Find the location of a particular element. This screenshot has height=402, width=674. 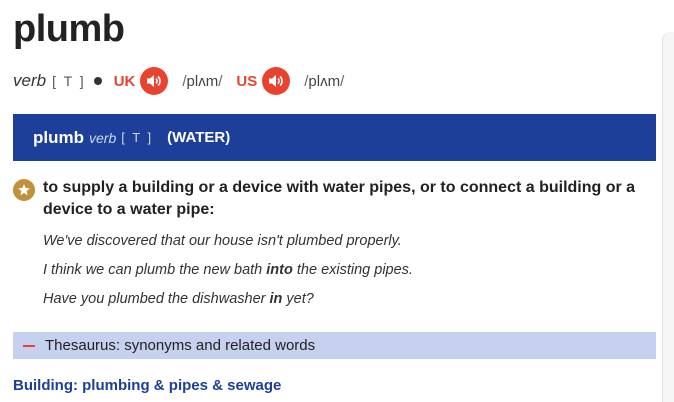

uk-speaker-icon is located at coordinates (154, 81).